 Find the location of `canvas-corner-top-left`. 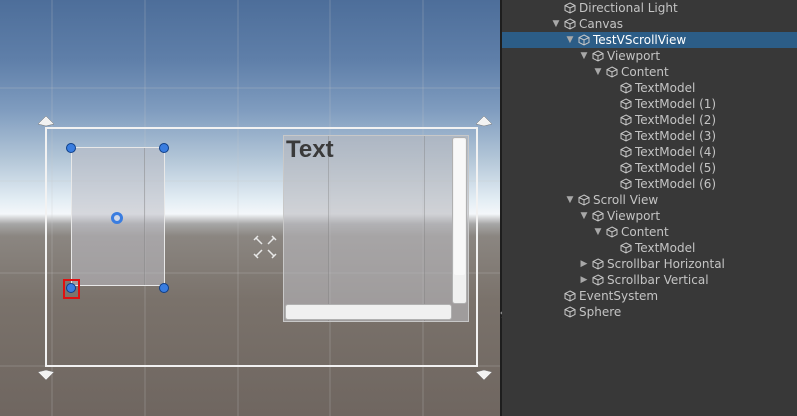

canvas-corner-top-left is located at coordinates (46, 124).